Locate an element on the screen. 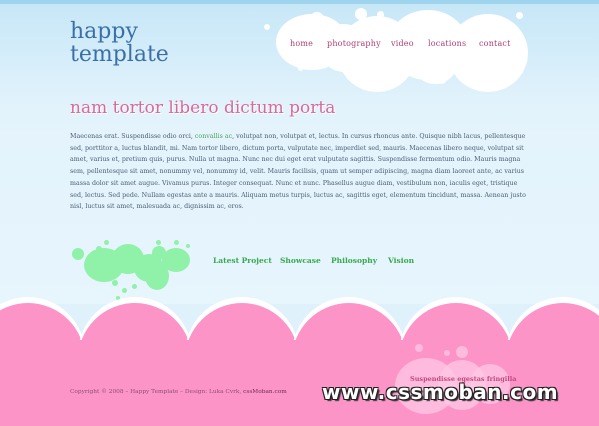  nav-contact: contact is located at coordinates (495, 43).